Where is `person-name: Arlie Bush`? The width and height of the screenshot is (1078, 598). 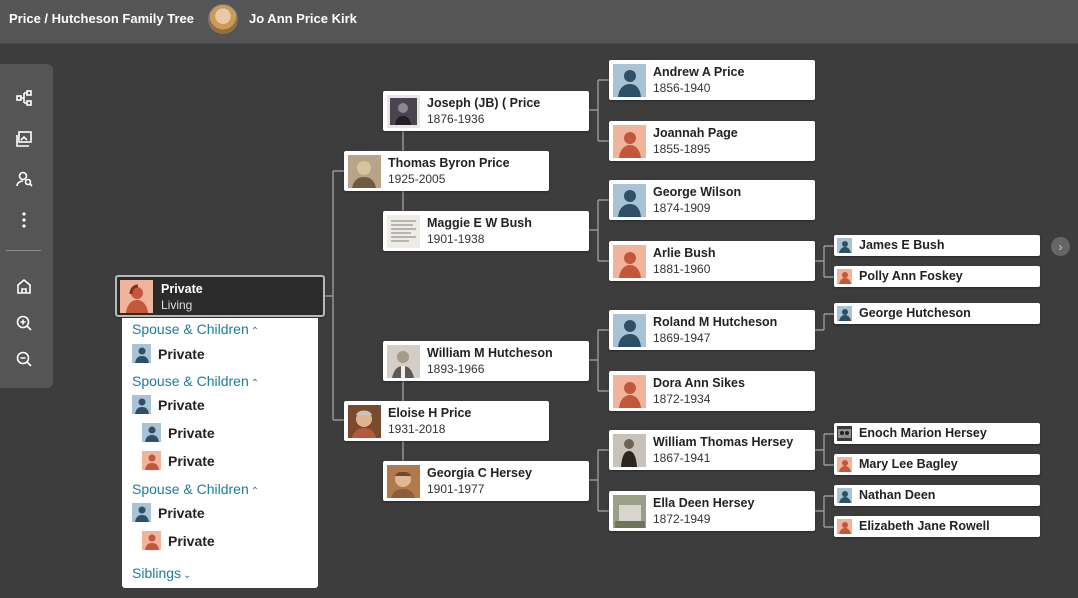 person-name: Arlie Bush is located at coordinates (684, 253).